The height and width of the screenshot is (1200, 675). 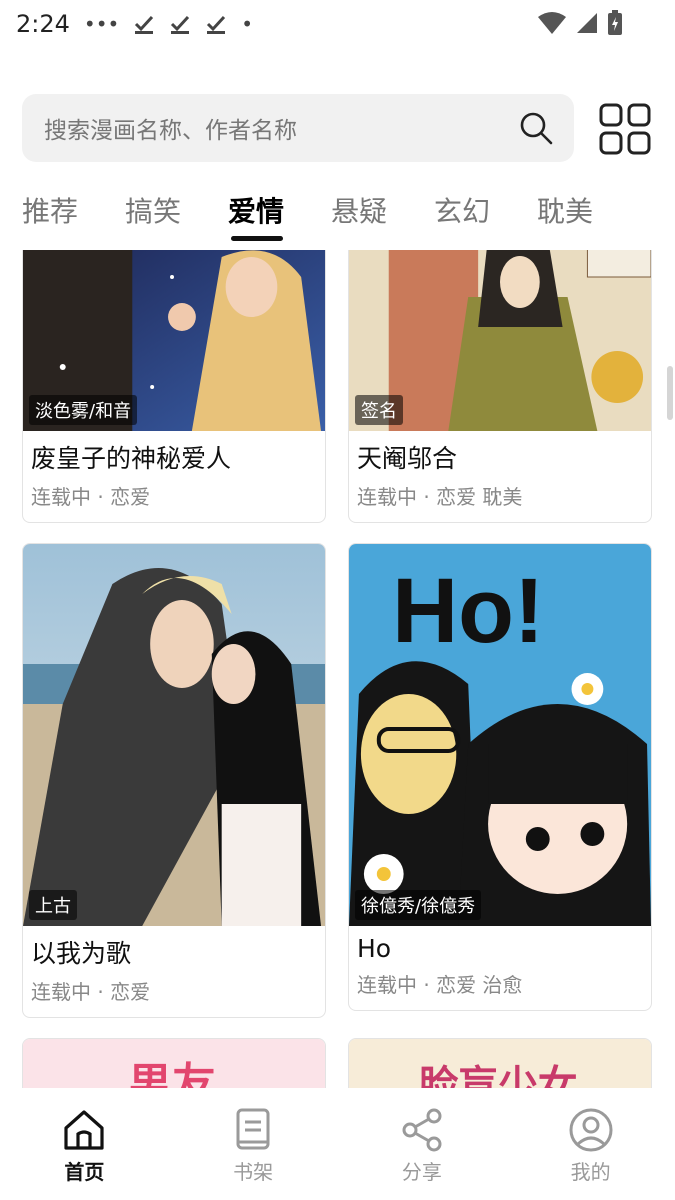 I want to click on notification-icons: ••• •, so click(x=168, y=24).